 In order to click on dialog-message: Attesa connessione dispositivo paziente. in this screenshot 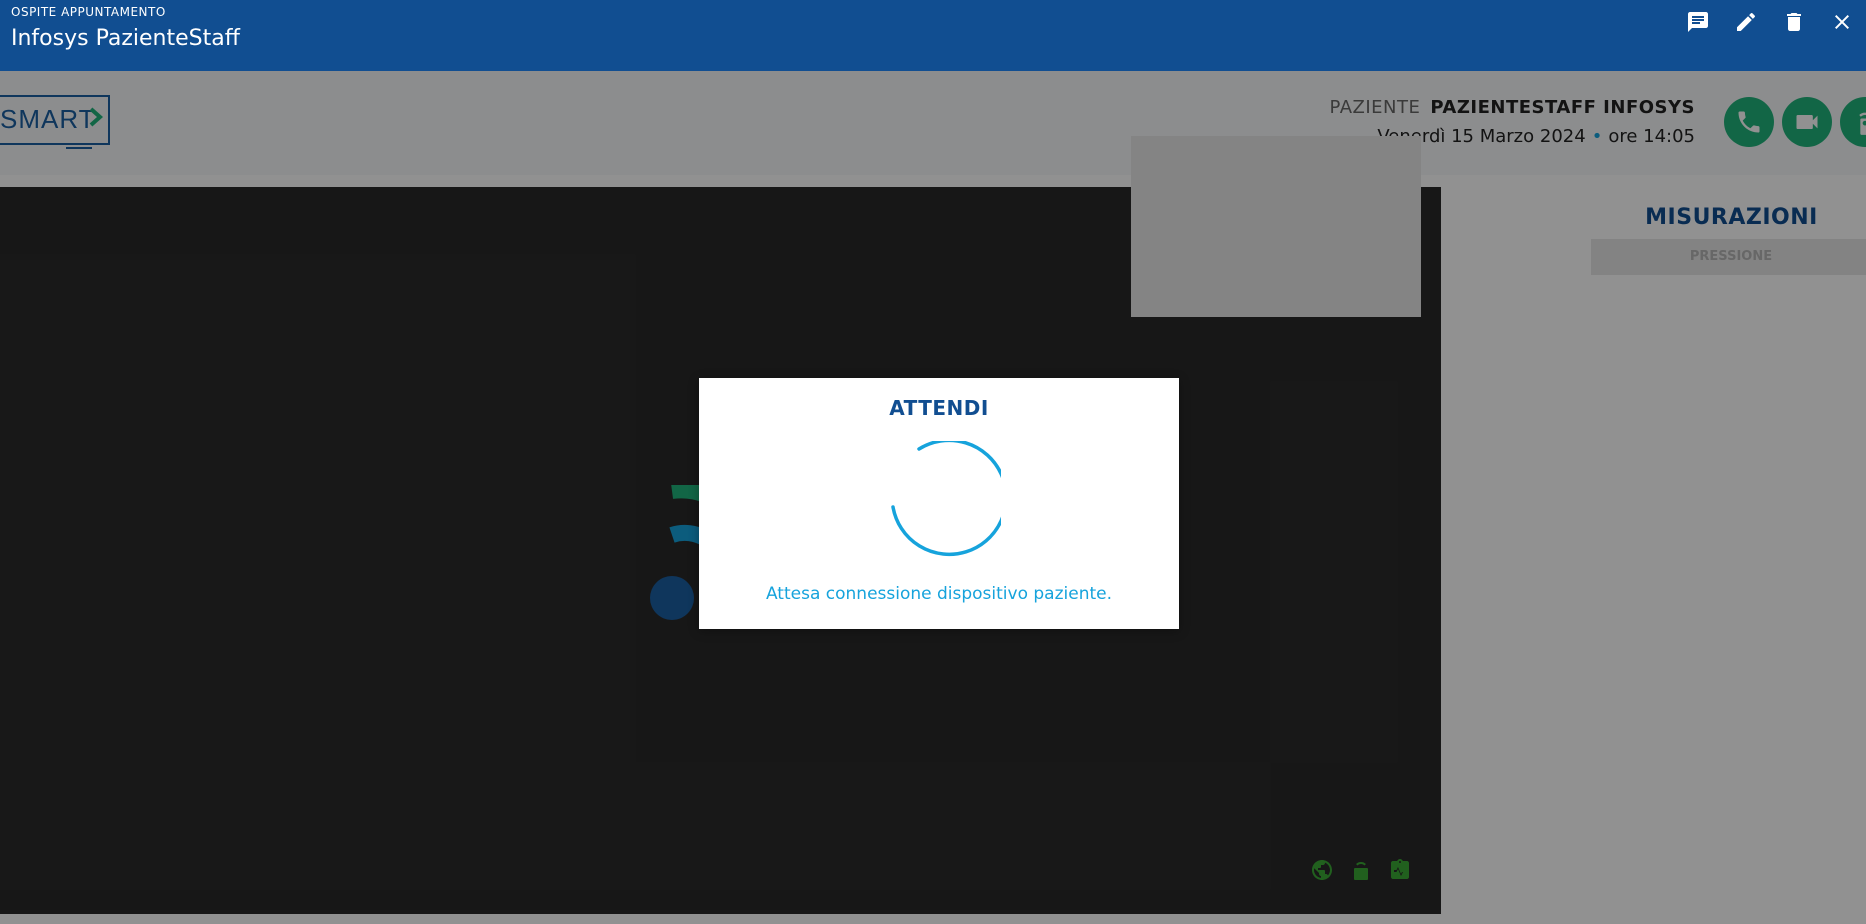, I will do `click(939, 594)`.